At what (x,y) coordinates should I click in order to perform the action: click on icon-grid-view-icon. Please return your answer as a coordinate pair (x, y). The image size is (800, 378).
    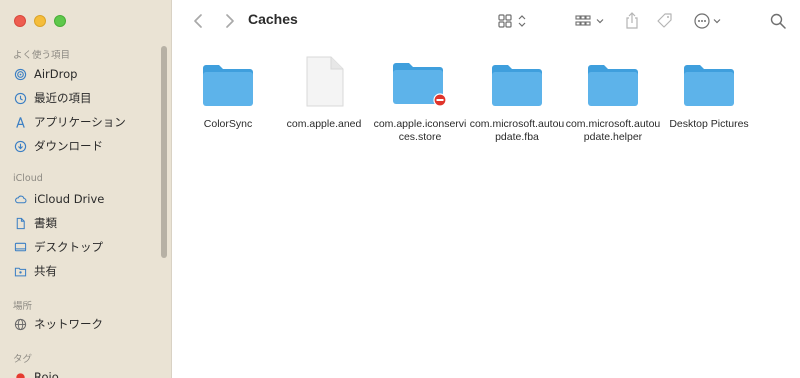
    Looking at the image, I should click on (515, 21).